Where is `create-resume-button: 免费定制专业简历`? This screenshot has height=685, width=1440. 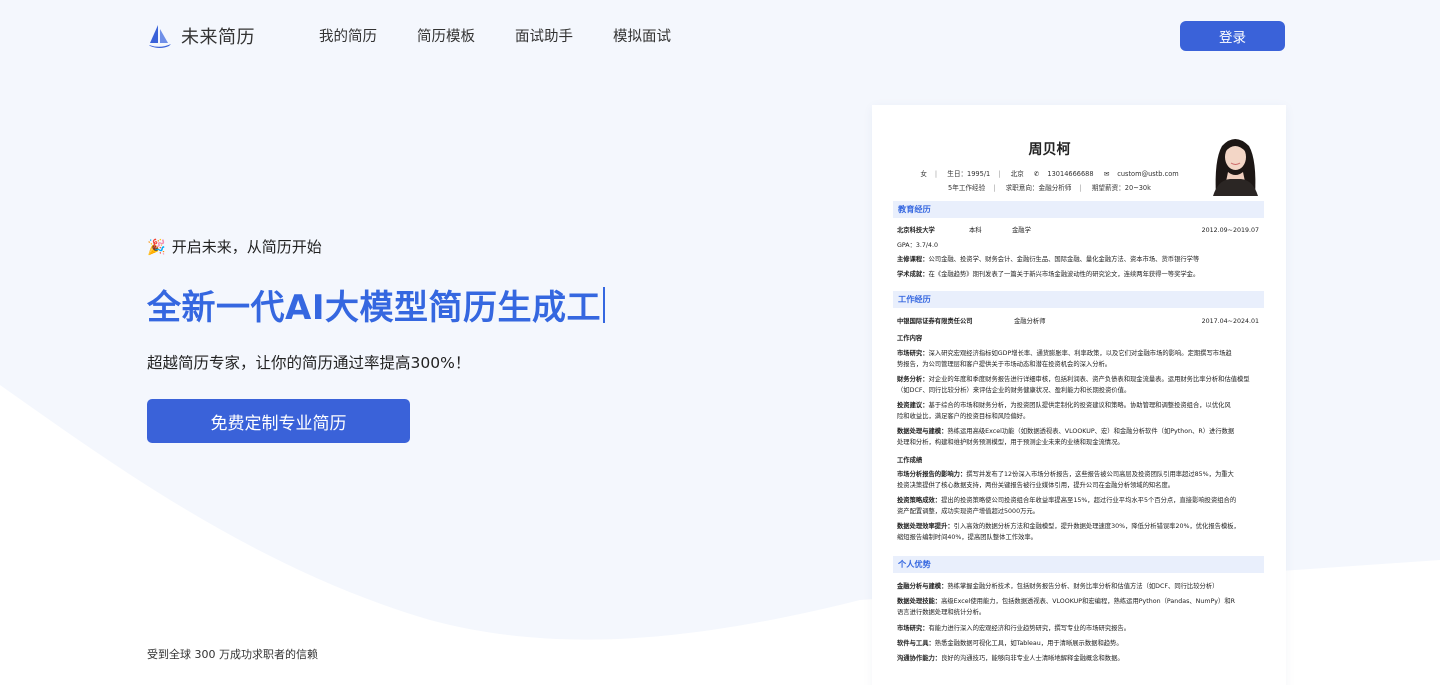 create-resume-button: 免费定制专业简历 is located at coordinates (278, 421).